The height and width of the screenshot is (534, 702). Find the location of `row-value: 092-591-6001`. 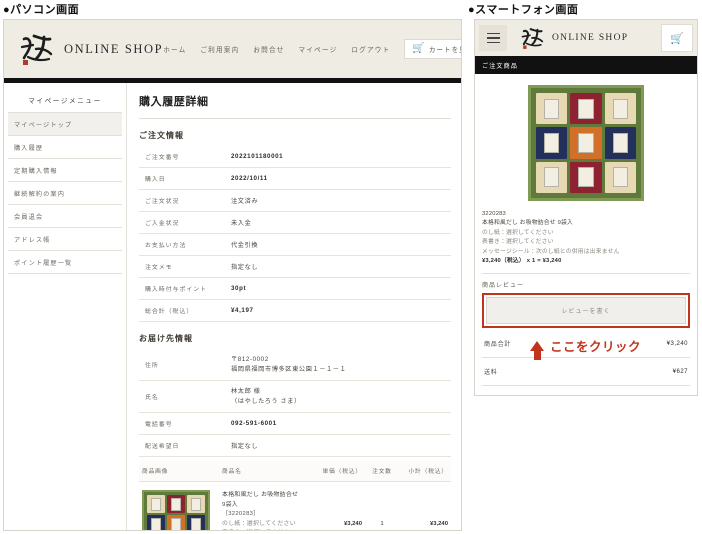

row-value: 092-591-6001 is located at coordinates (254, 424).